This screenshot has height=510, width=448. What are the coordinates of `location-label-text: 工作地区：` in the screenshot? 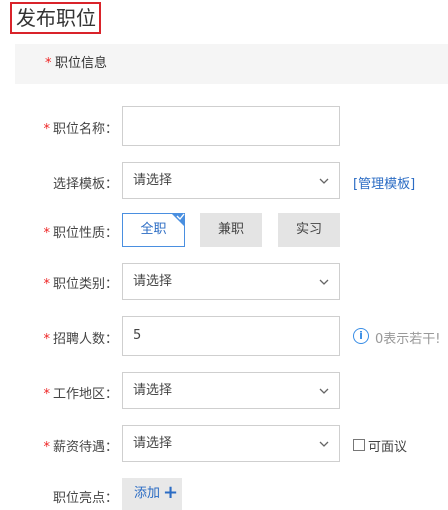 It's located at (85, 394).